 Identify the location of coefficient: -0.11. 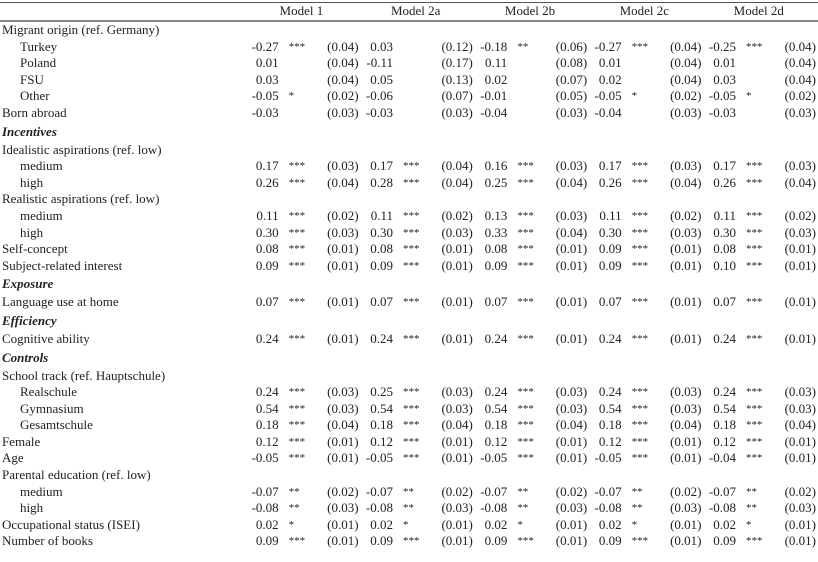
(379, 63).